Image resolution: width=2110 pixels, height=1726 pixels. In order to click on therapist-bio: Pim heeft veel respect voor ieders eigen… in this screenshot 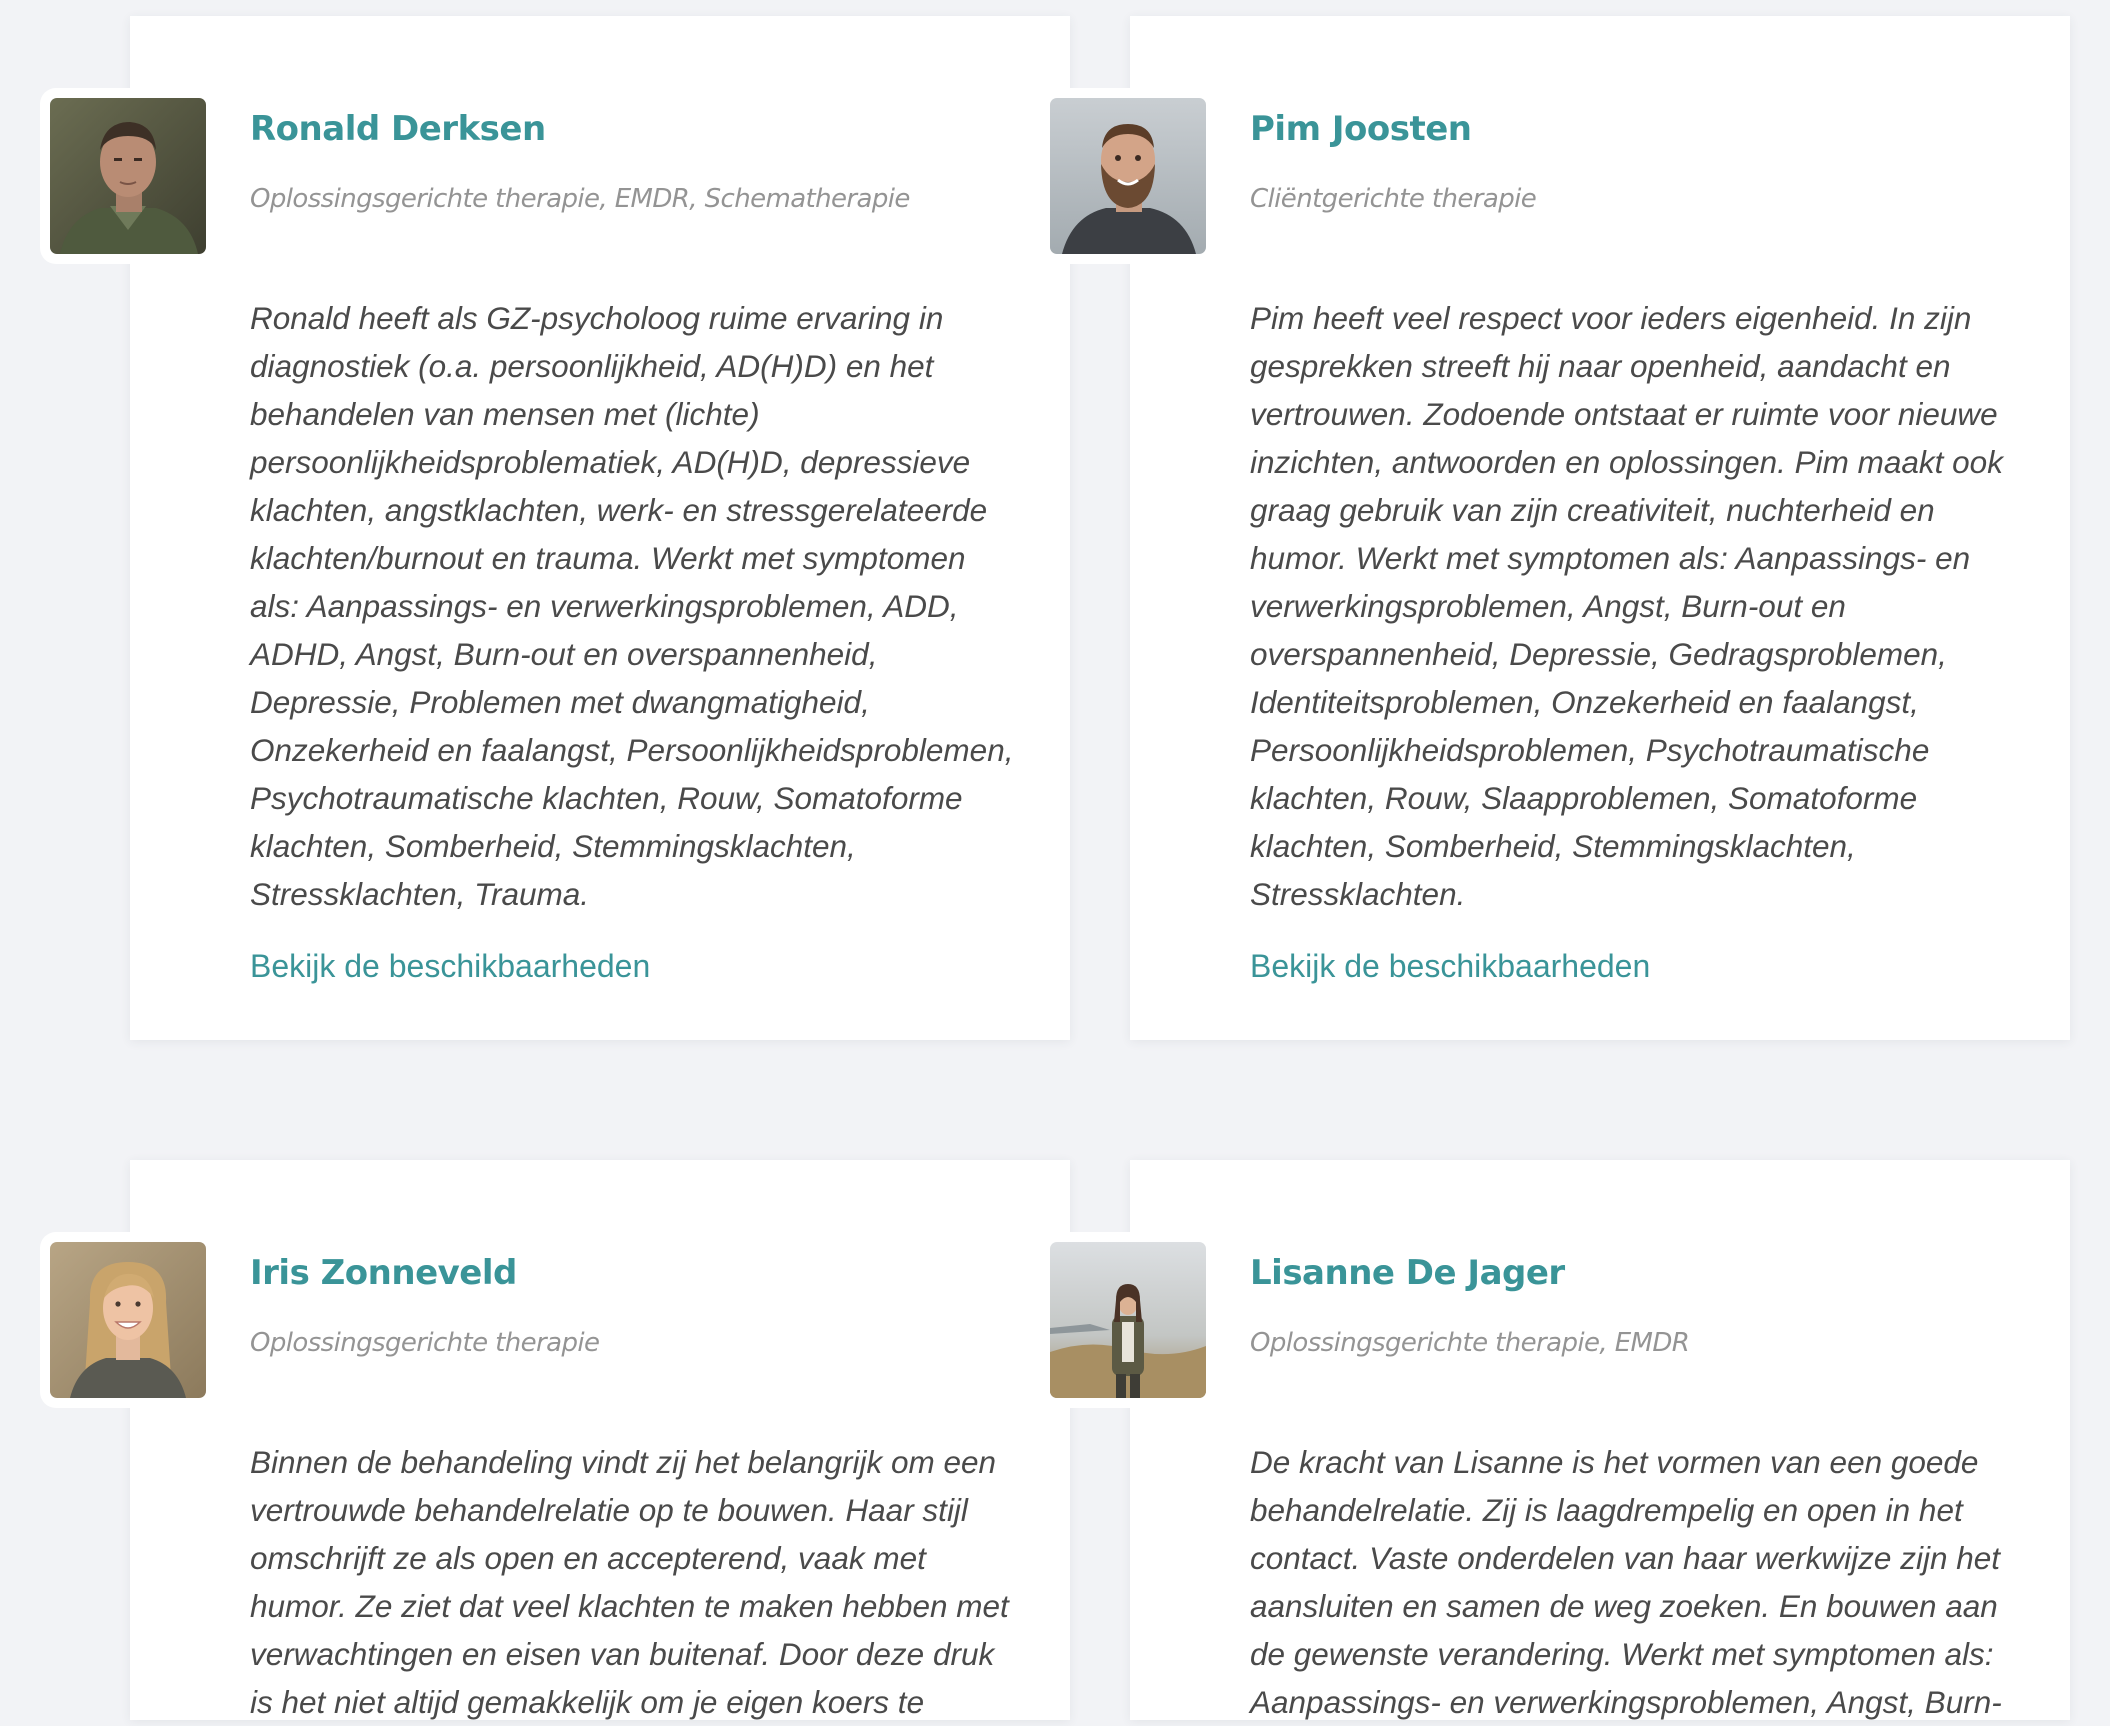, I will do `click(1626, 606)`.